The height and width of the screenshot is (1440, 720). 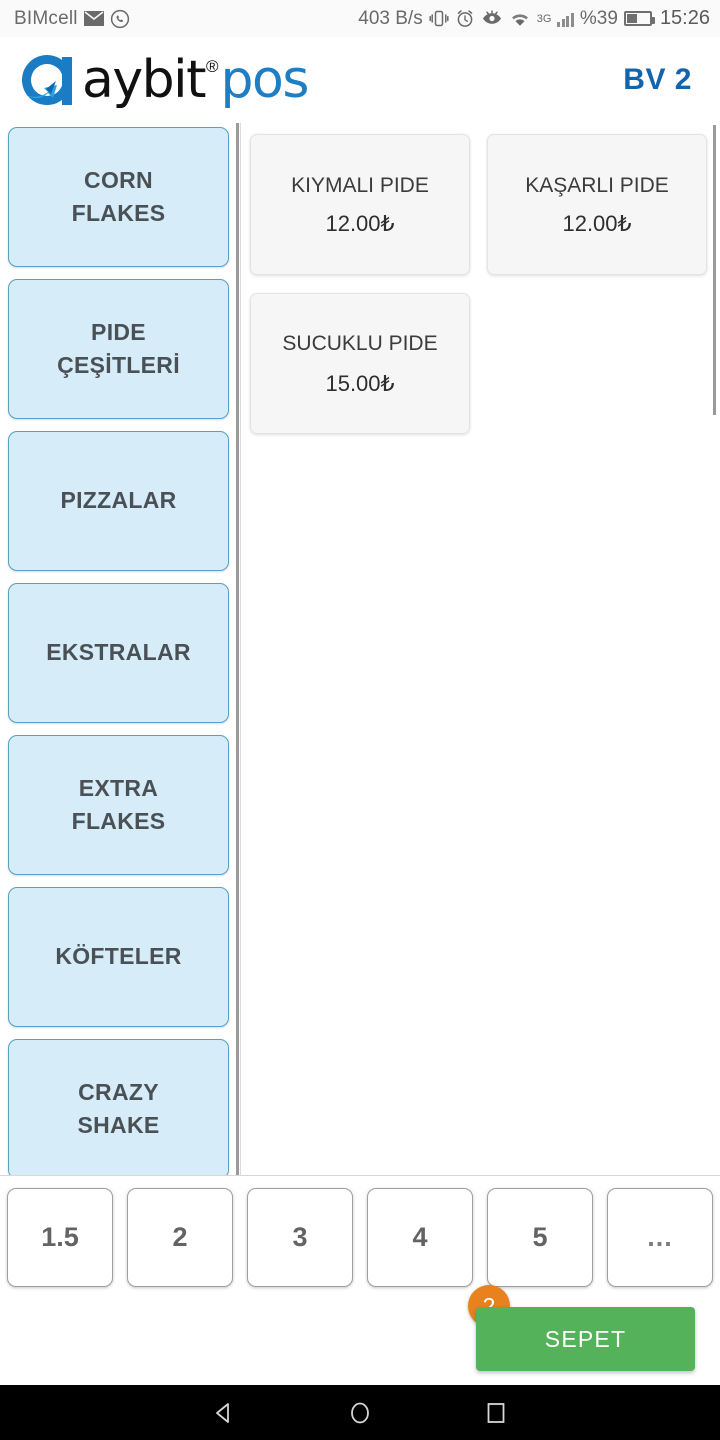 What do you see at coordinates (496, 1413) in the screenshot?
I see `recents-square-icon` at bounding box center [496, 1413].